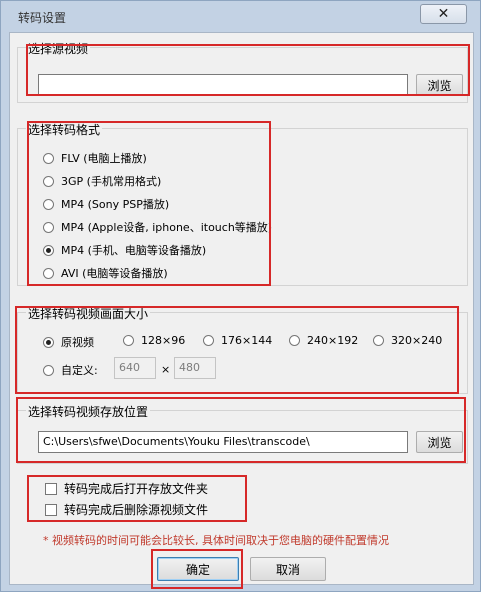 This screenshot has height=592, width=481. What do you see at coordinates (77, 342) in the screenshot?
I see `size-option-label: 原视频` at bounding box center [77, 342].